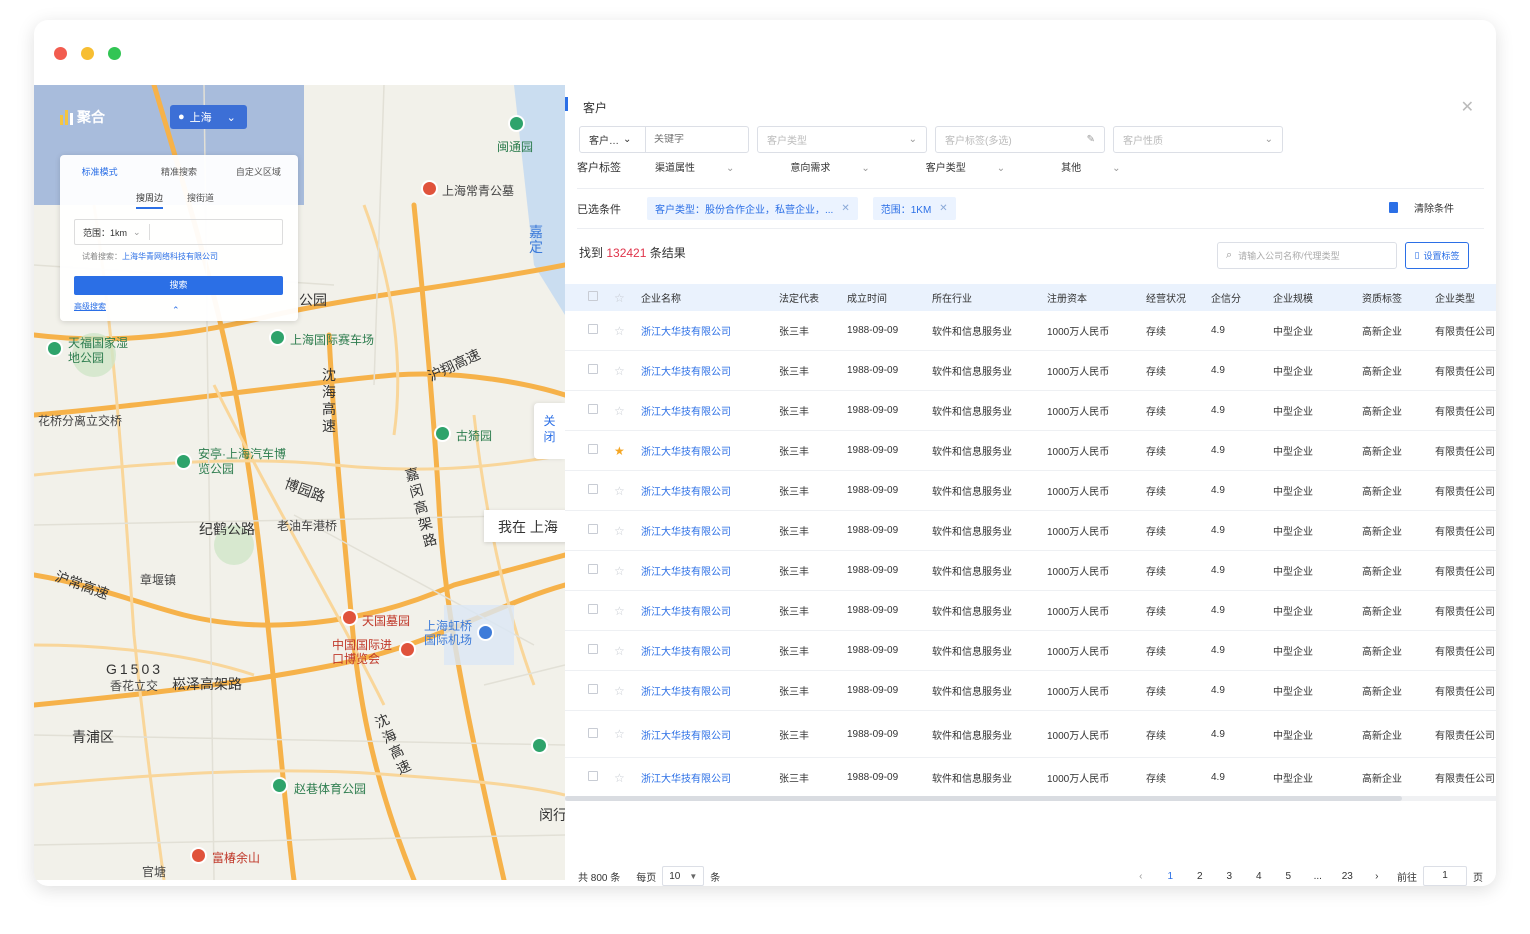  I want to click on per-page-select: 10 ▼, so click(683, 876).